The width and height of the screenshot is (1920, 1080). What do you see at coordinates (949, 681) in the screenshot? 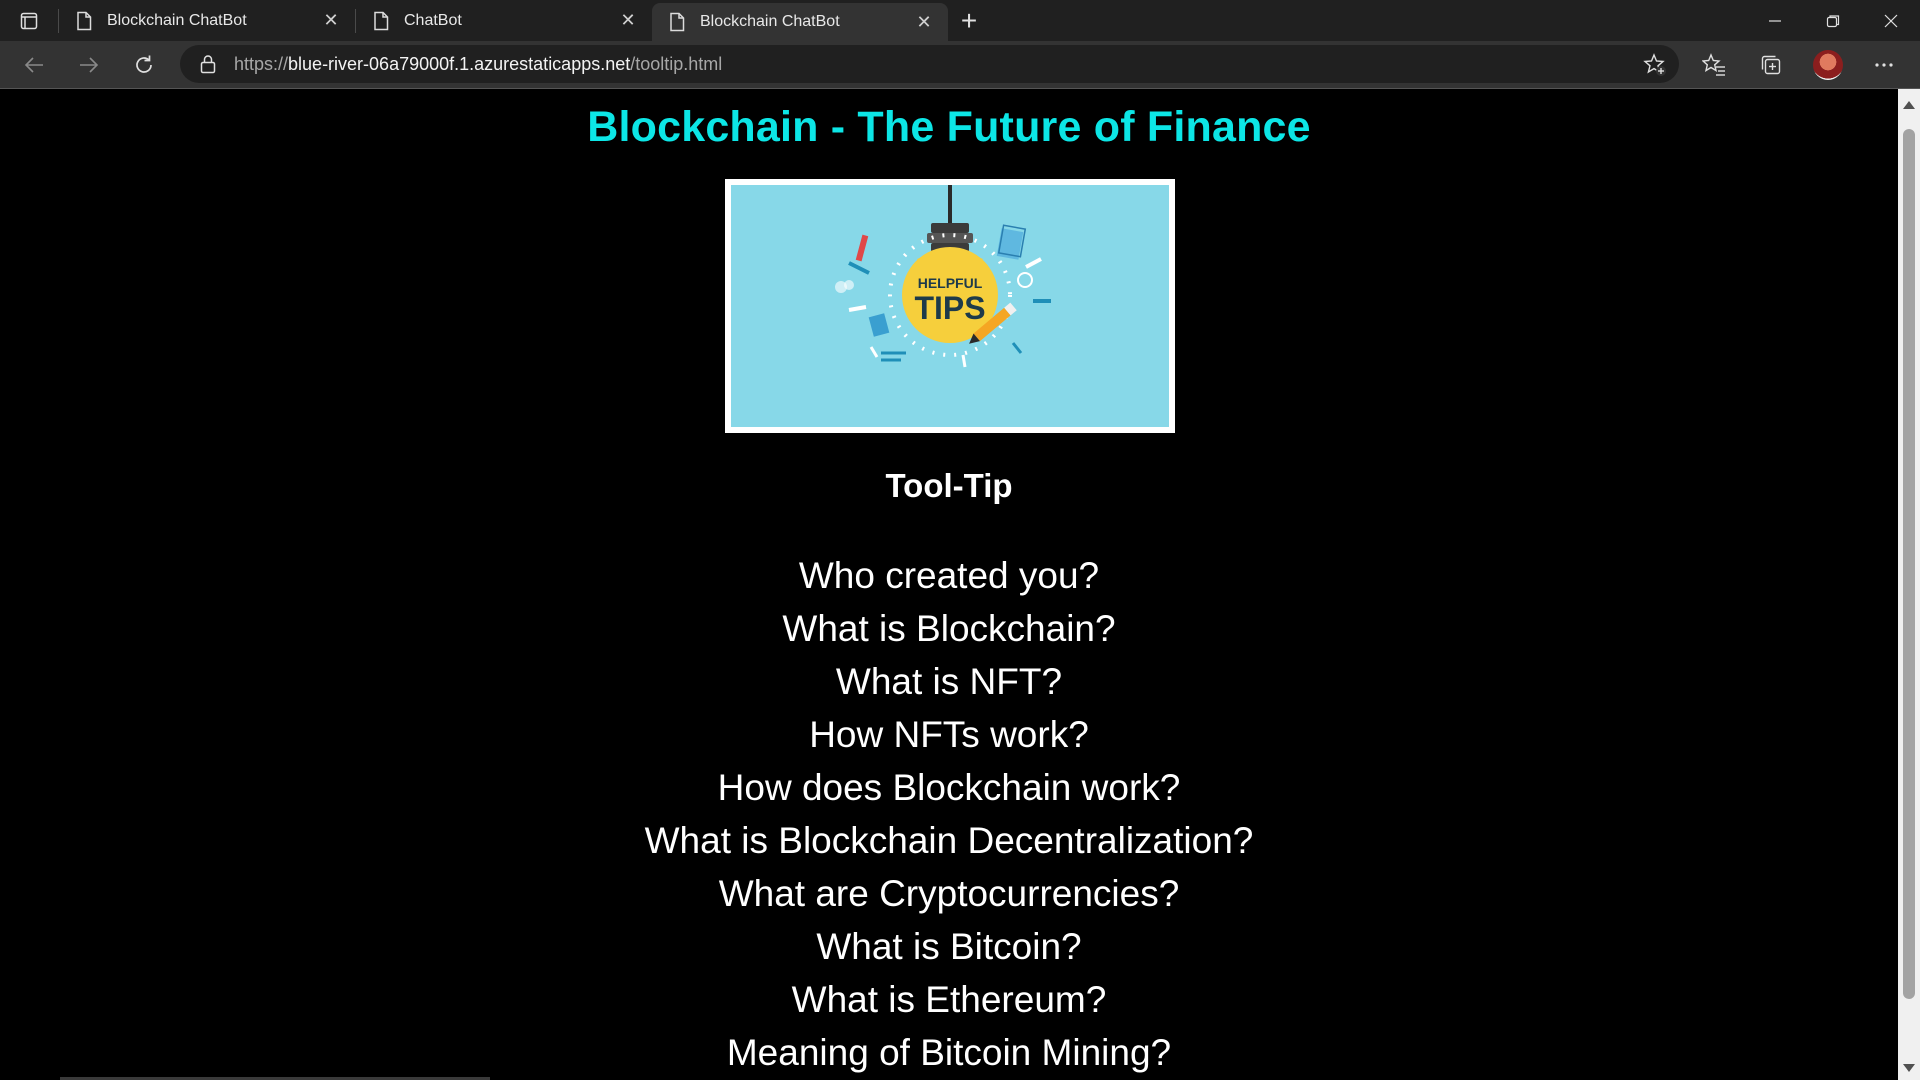
I see `question-item: What is NFT?` at bounding box center [949, 681].